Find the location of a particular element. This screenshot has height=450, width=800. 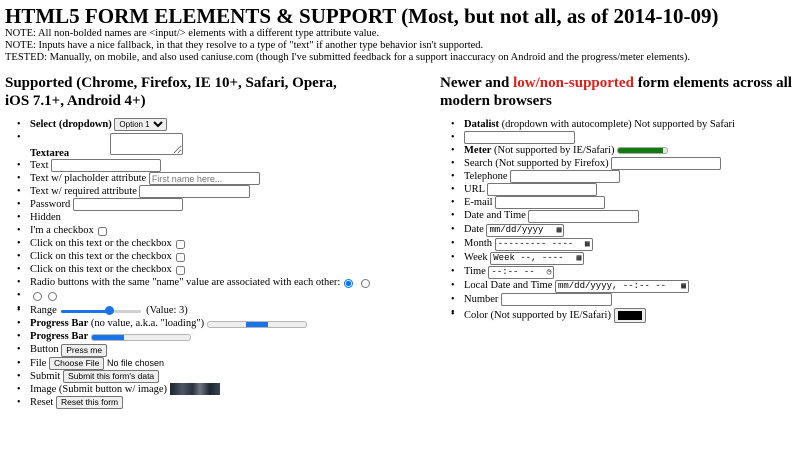

checkbox-item-2: Click on this text or the checkbox is located at coordinates (224, 243).